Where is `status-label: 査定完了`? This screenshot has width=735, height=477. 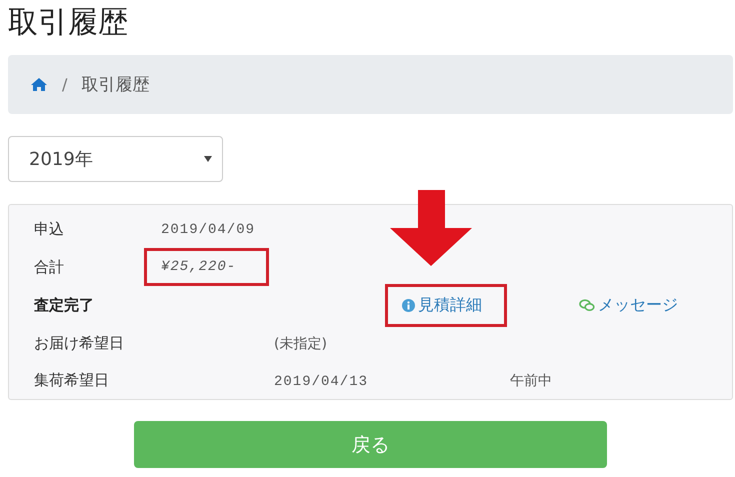
status-label: 査定完了 is located at coordinates (64, 305).